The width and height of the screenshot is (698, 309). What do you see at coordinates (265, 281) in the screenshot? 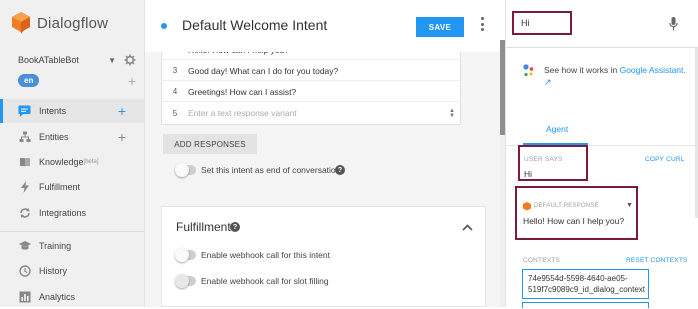
I see `slot-filling-label: Enable webhook call for slot filling` at bounding box center [265, 281].